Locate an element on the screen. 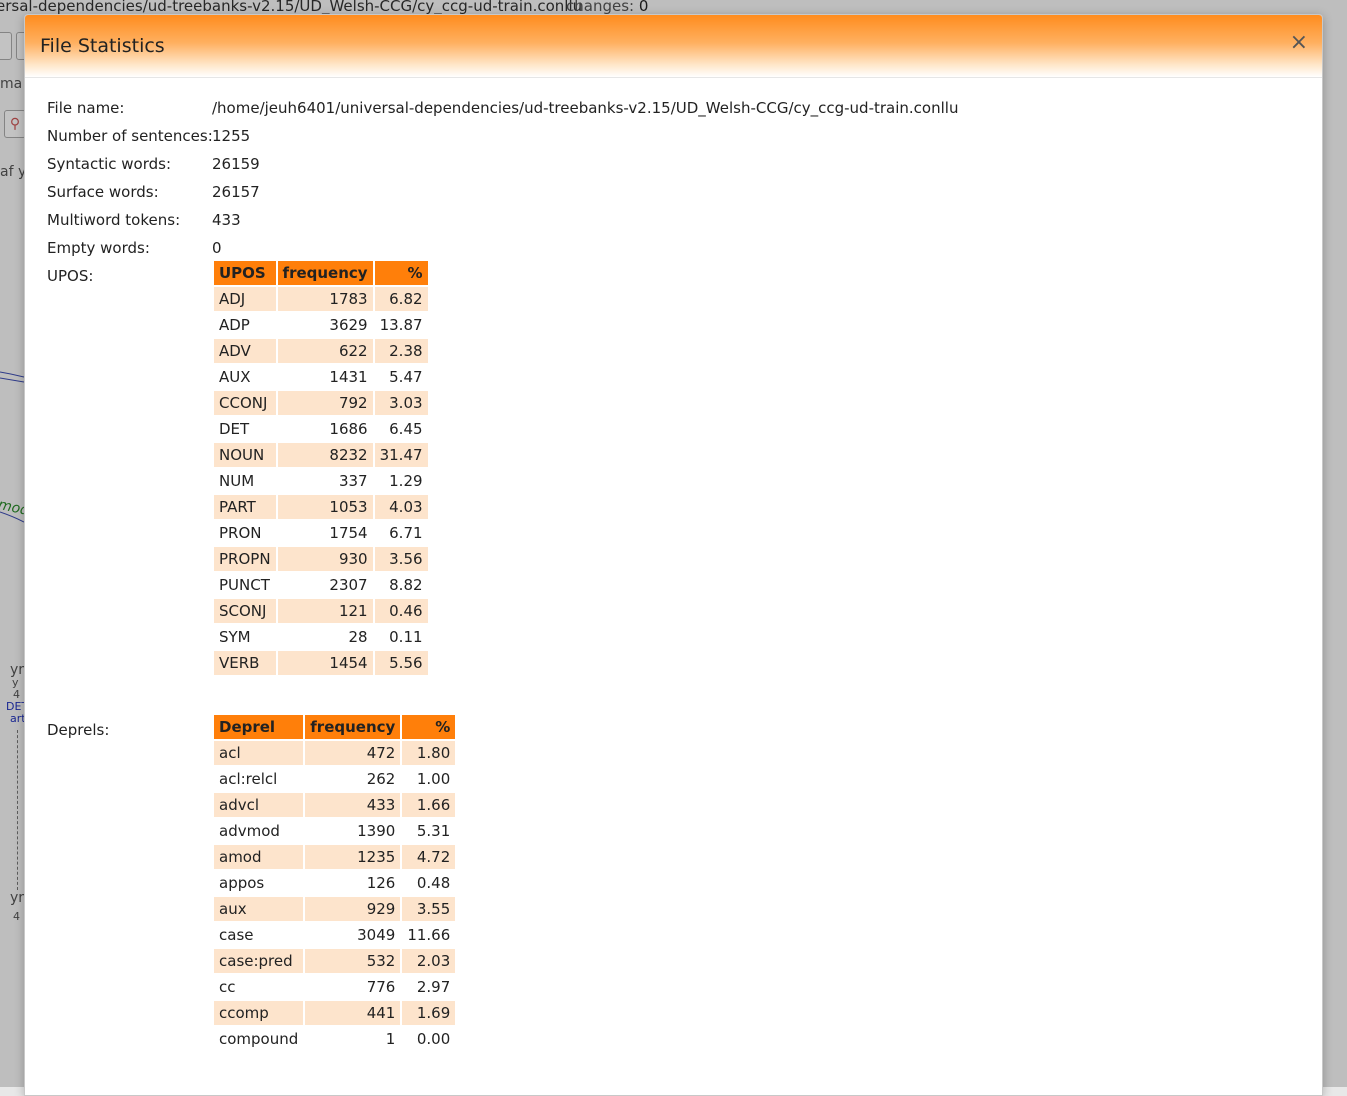  upos-row: SYM 28 0.11 is located at coordinates (321, 637).